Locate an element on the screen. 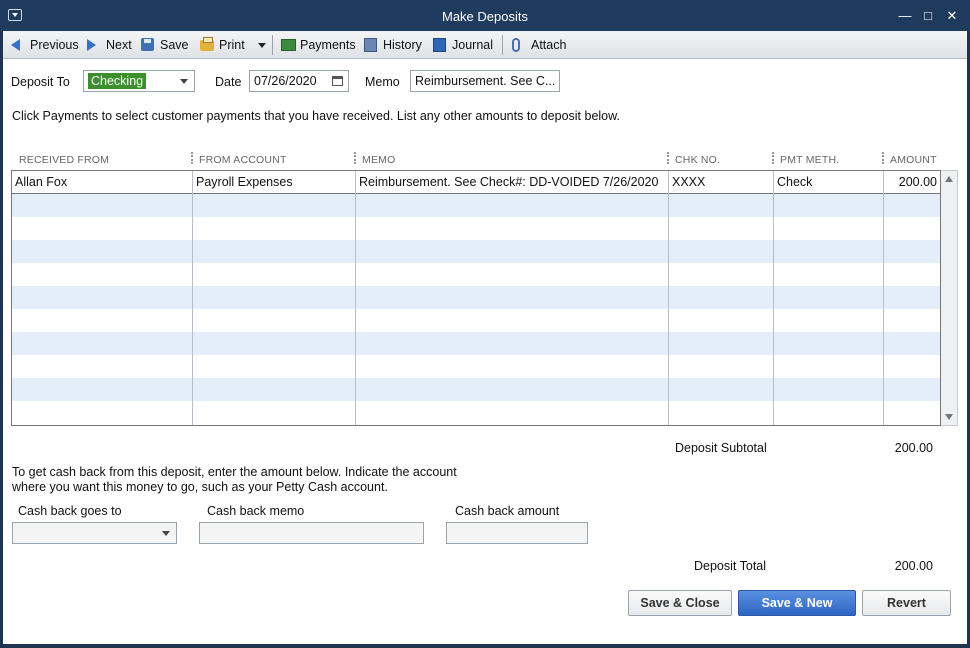  attach-label: Attach is located at coordinates (549, 45).